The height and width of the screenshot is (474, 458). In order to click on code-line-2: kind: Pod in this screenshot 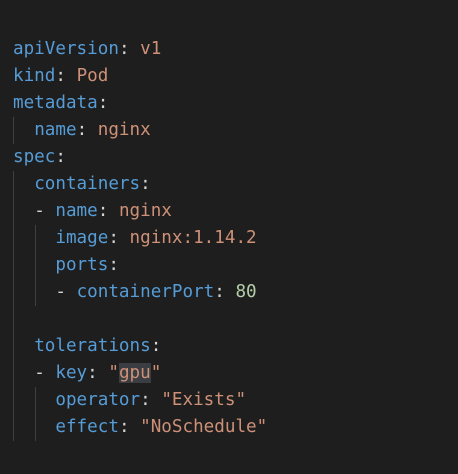, I will do `click(61, 76)`.